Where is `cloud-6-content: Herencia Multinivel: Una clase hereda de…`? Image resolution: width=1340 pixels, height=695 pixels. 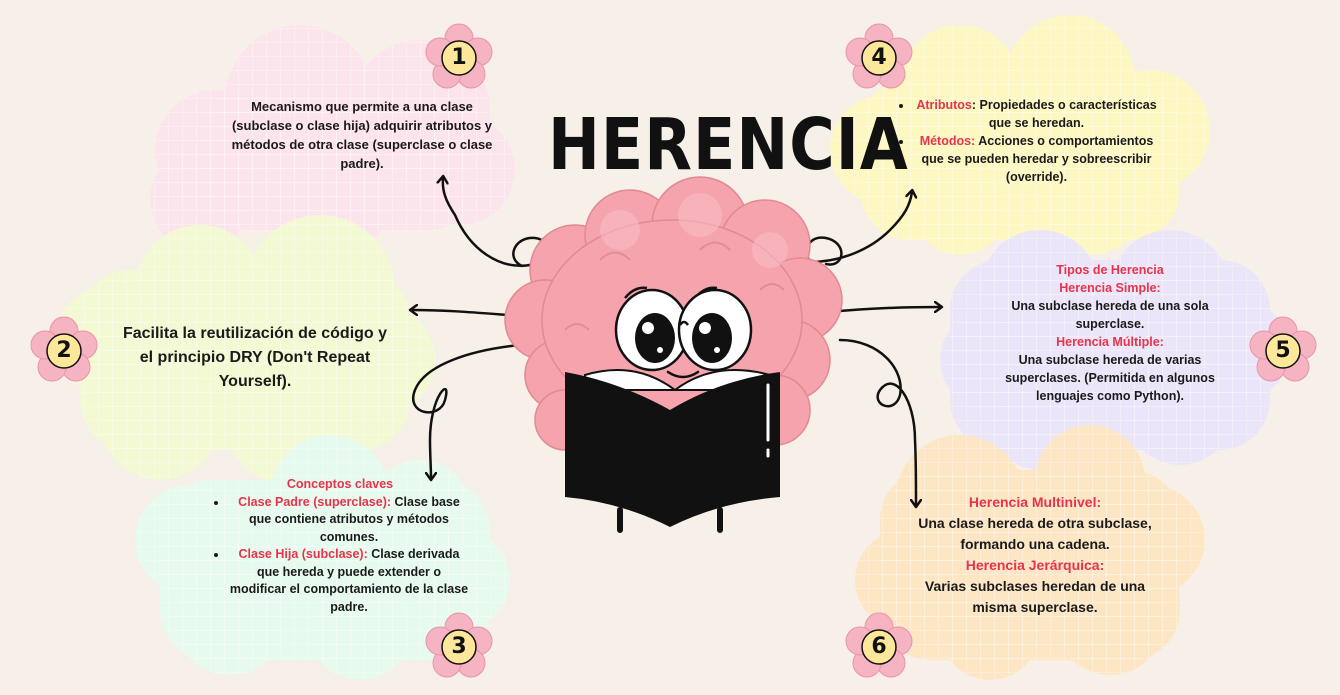 cloud-6-content: Herencia Multinivel: Una clase hereda de… is located at coordinates (1035, 555).